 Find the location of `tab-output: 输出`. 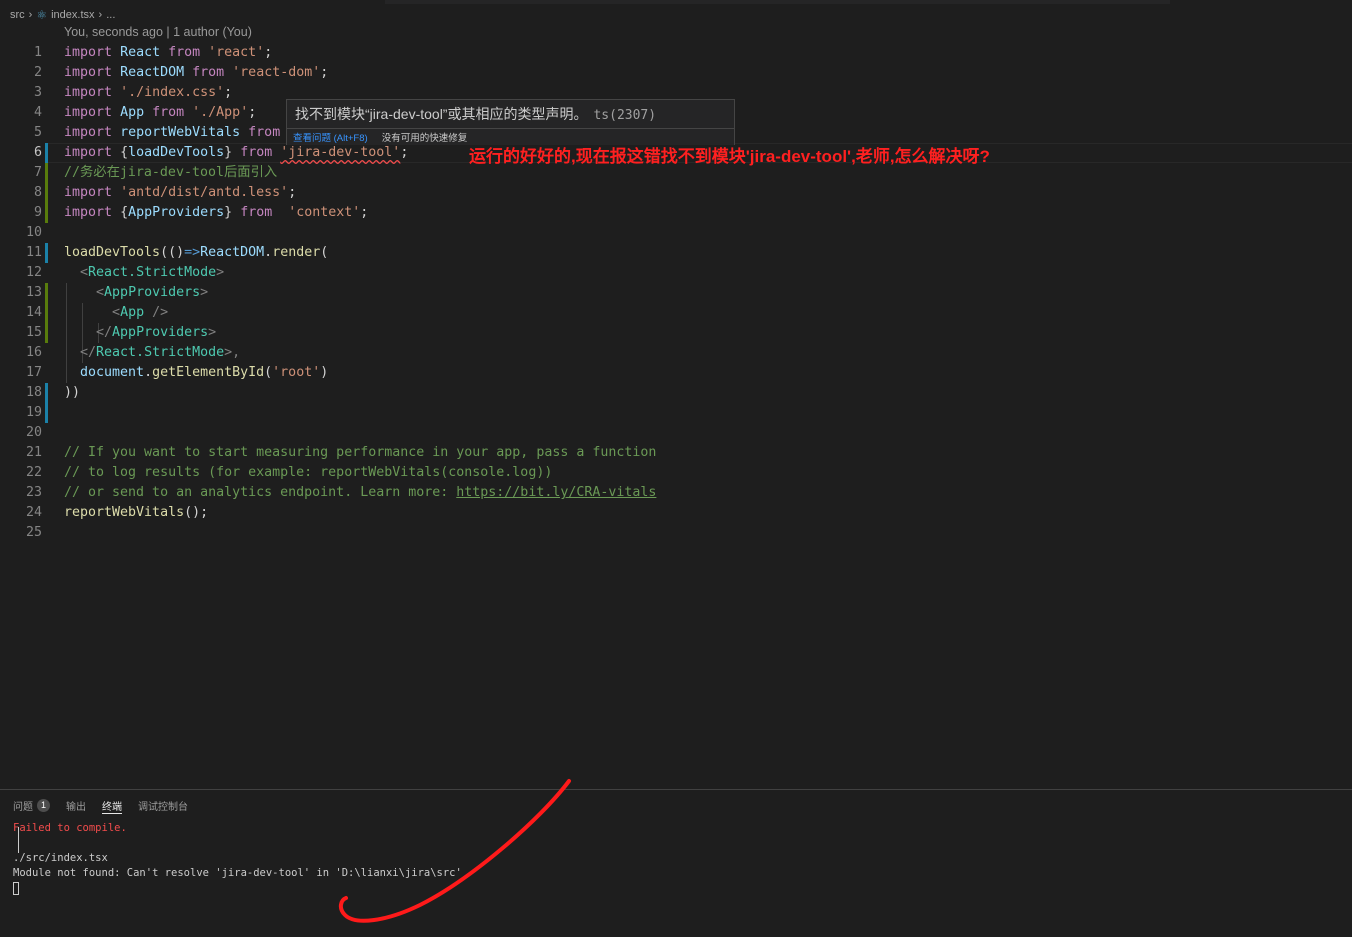

tab-output: 输出 is located at coordinates (76, 805).